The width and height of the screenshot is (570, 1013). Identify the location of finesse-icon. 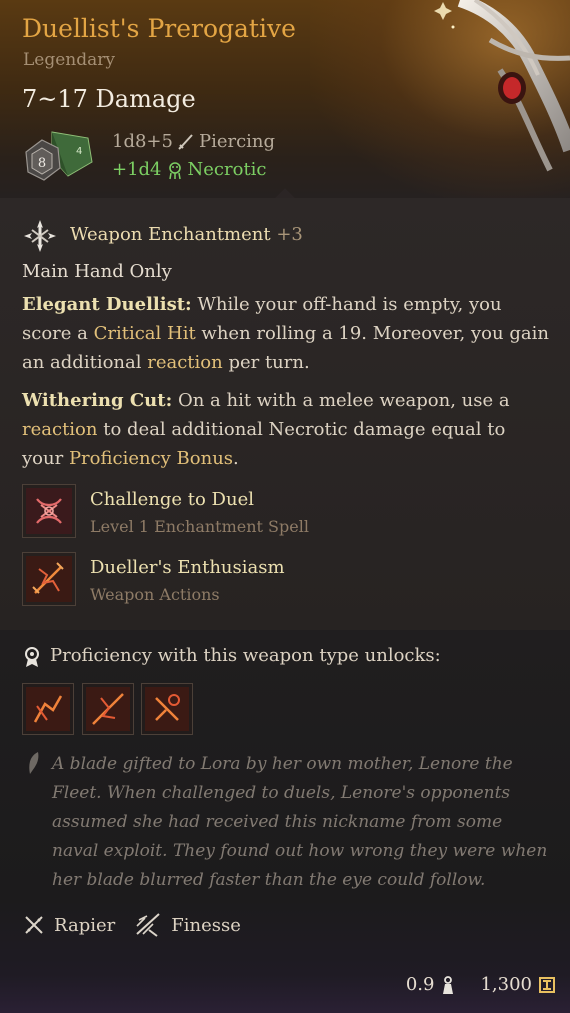
(148, 925).